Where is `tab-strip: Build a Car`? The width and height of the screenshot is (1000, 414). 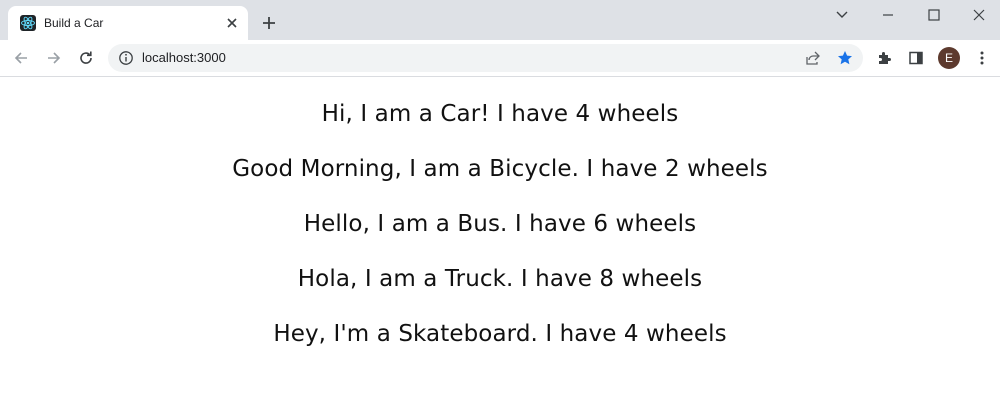 tab-strip: Build a Car is located at coordinates (500, 20).